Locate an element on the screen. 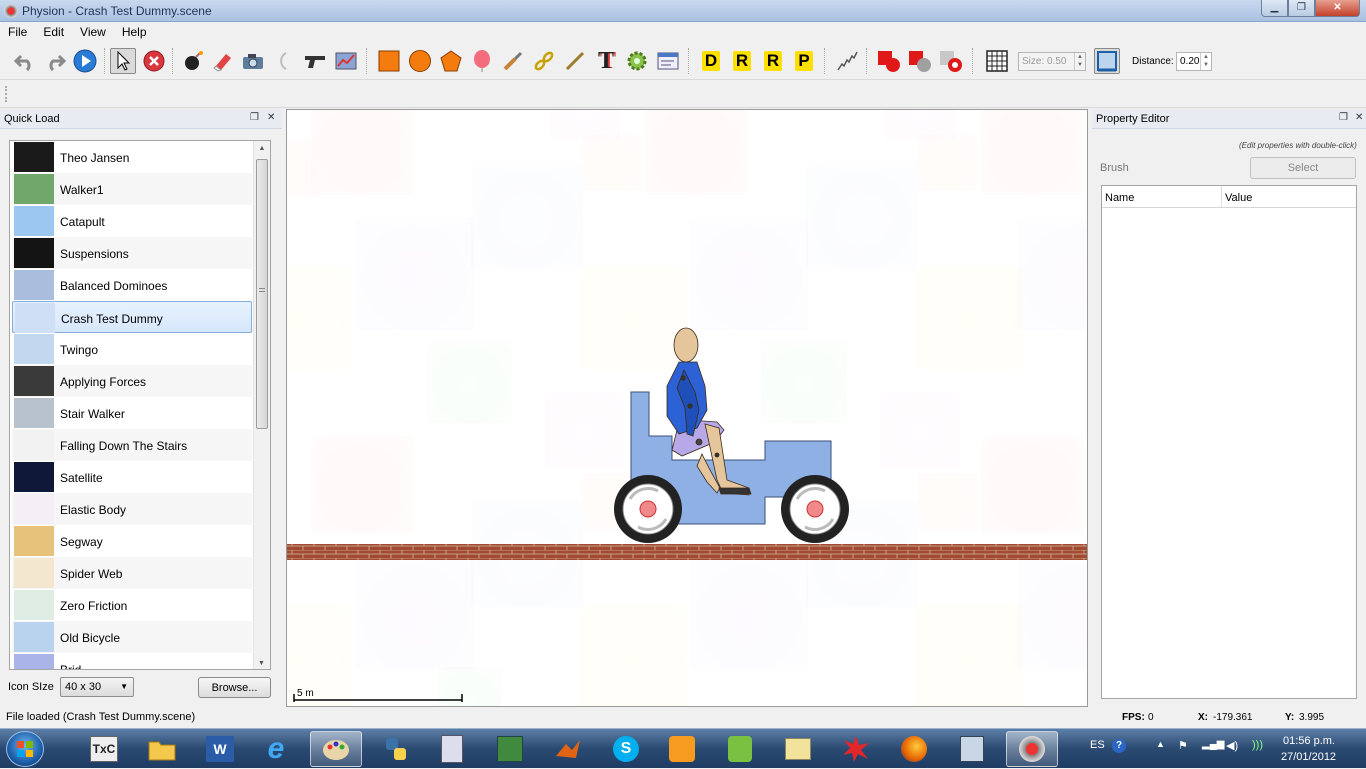 The image size is (1366, 769). clock-date: 27/01/2012 is located at coordinates (1308, 757).